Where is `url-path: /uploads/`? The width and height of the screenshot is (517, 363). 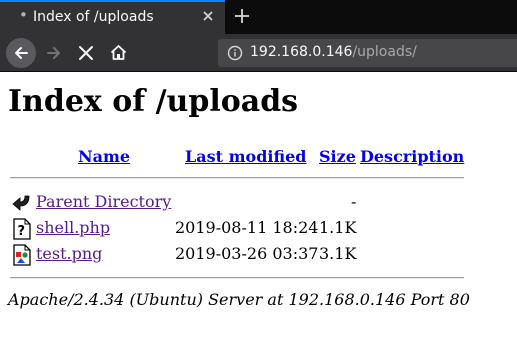 url-path: /uploads/ is located at coordinates (384, 52).